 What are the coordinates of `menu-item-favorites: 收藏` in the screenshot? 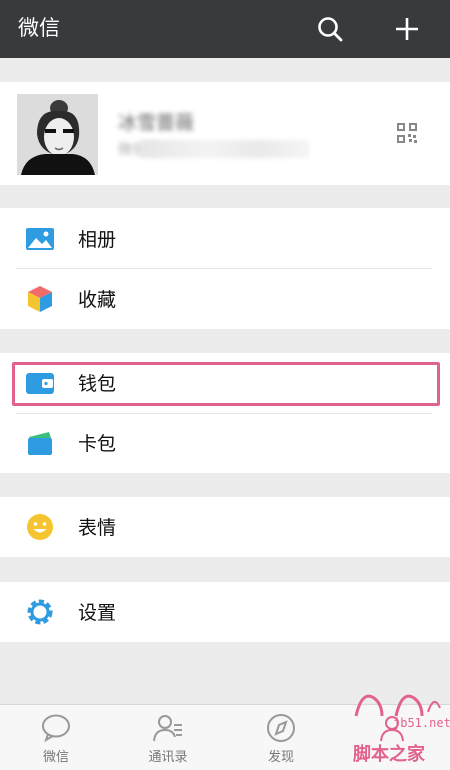 It's located at (225, 298).